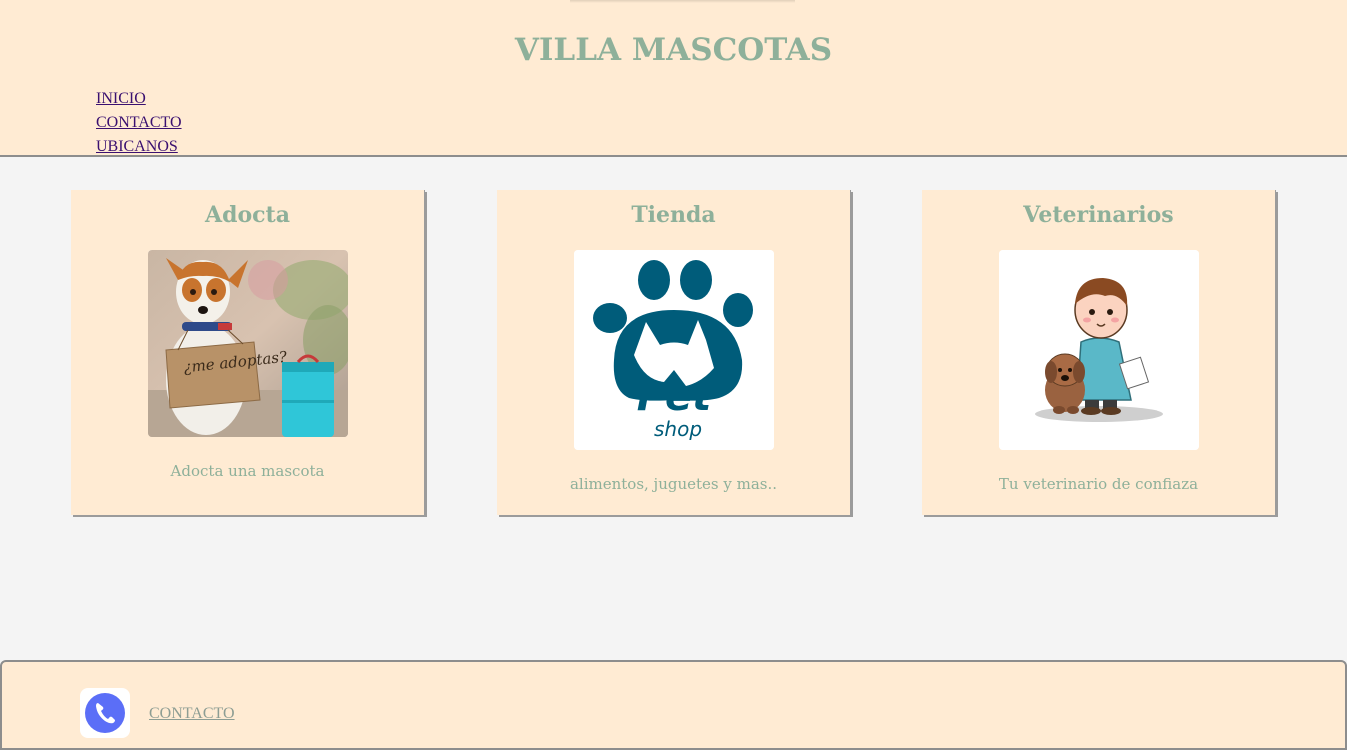 The height and width of the screenshot is (750, 1347). Describe the element at coordinates (1098, 215) in the screenshot. I see `card-title: Veterinarios` at that location.